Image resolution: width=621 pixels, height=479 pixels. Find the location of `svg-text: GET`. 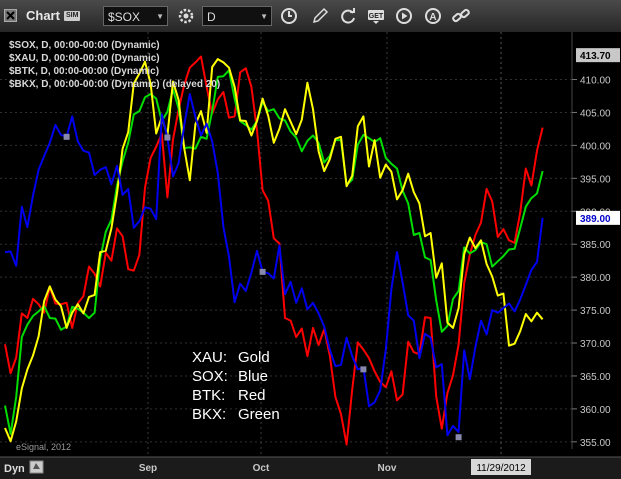

svg-text: GET is located at coordinates (376, 16).